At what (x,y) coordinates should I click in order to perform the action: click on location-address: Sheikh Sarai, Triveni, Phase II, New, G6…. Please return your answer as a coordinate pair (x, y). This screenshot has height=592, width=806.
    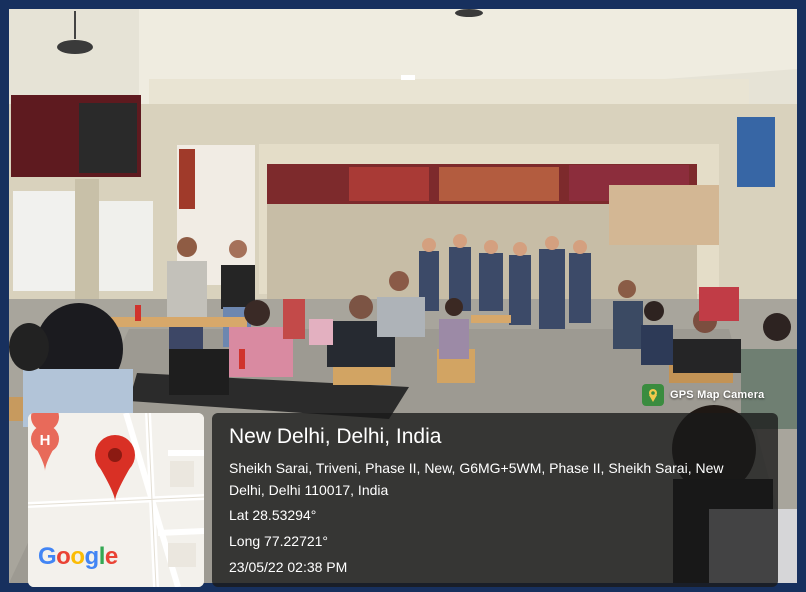
    Looking at the image, I should click on (476, 479).